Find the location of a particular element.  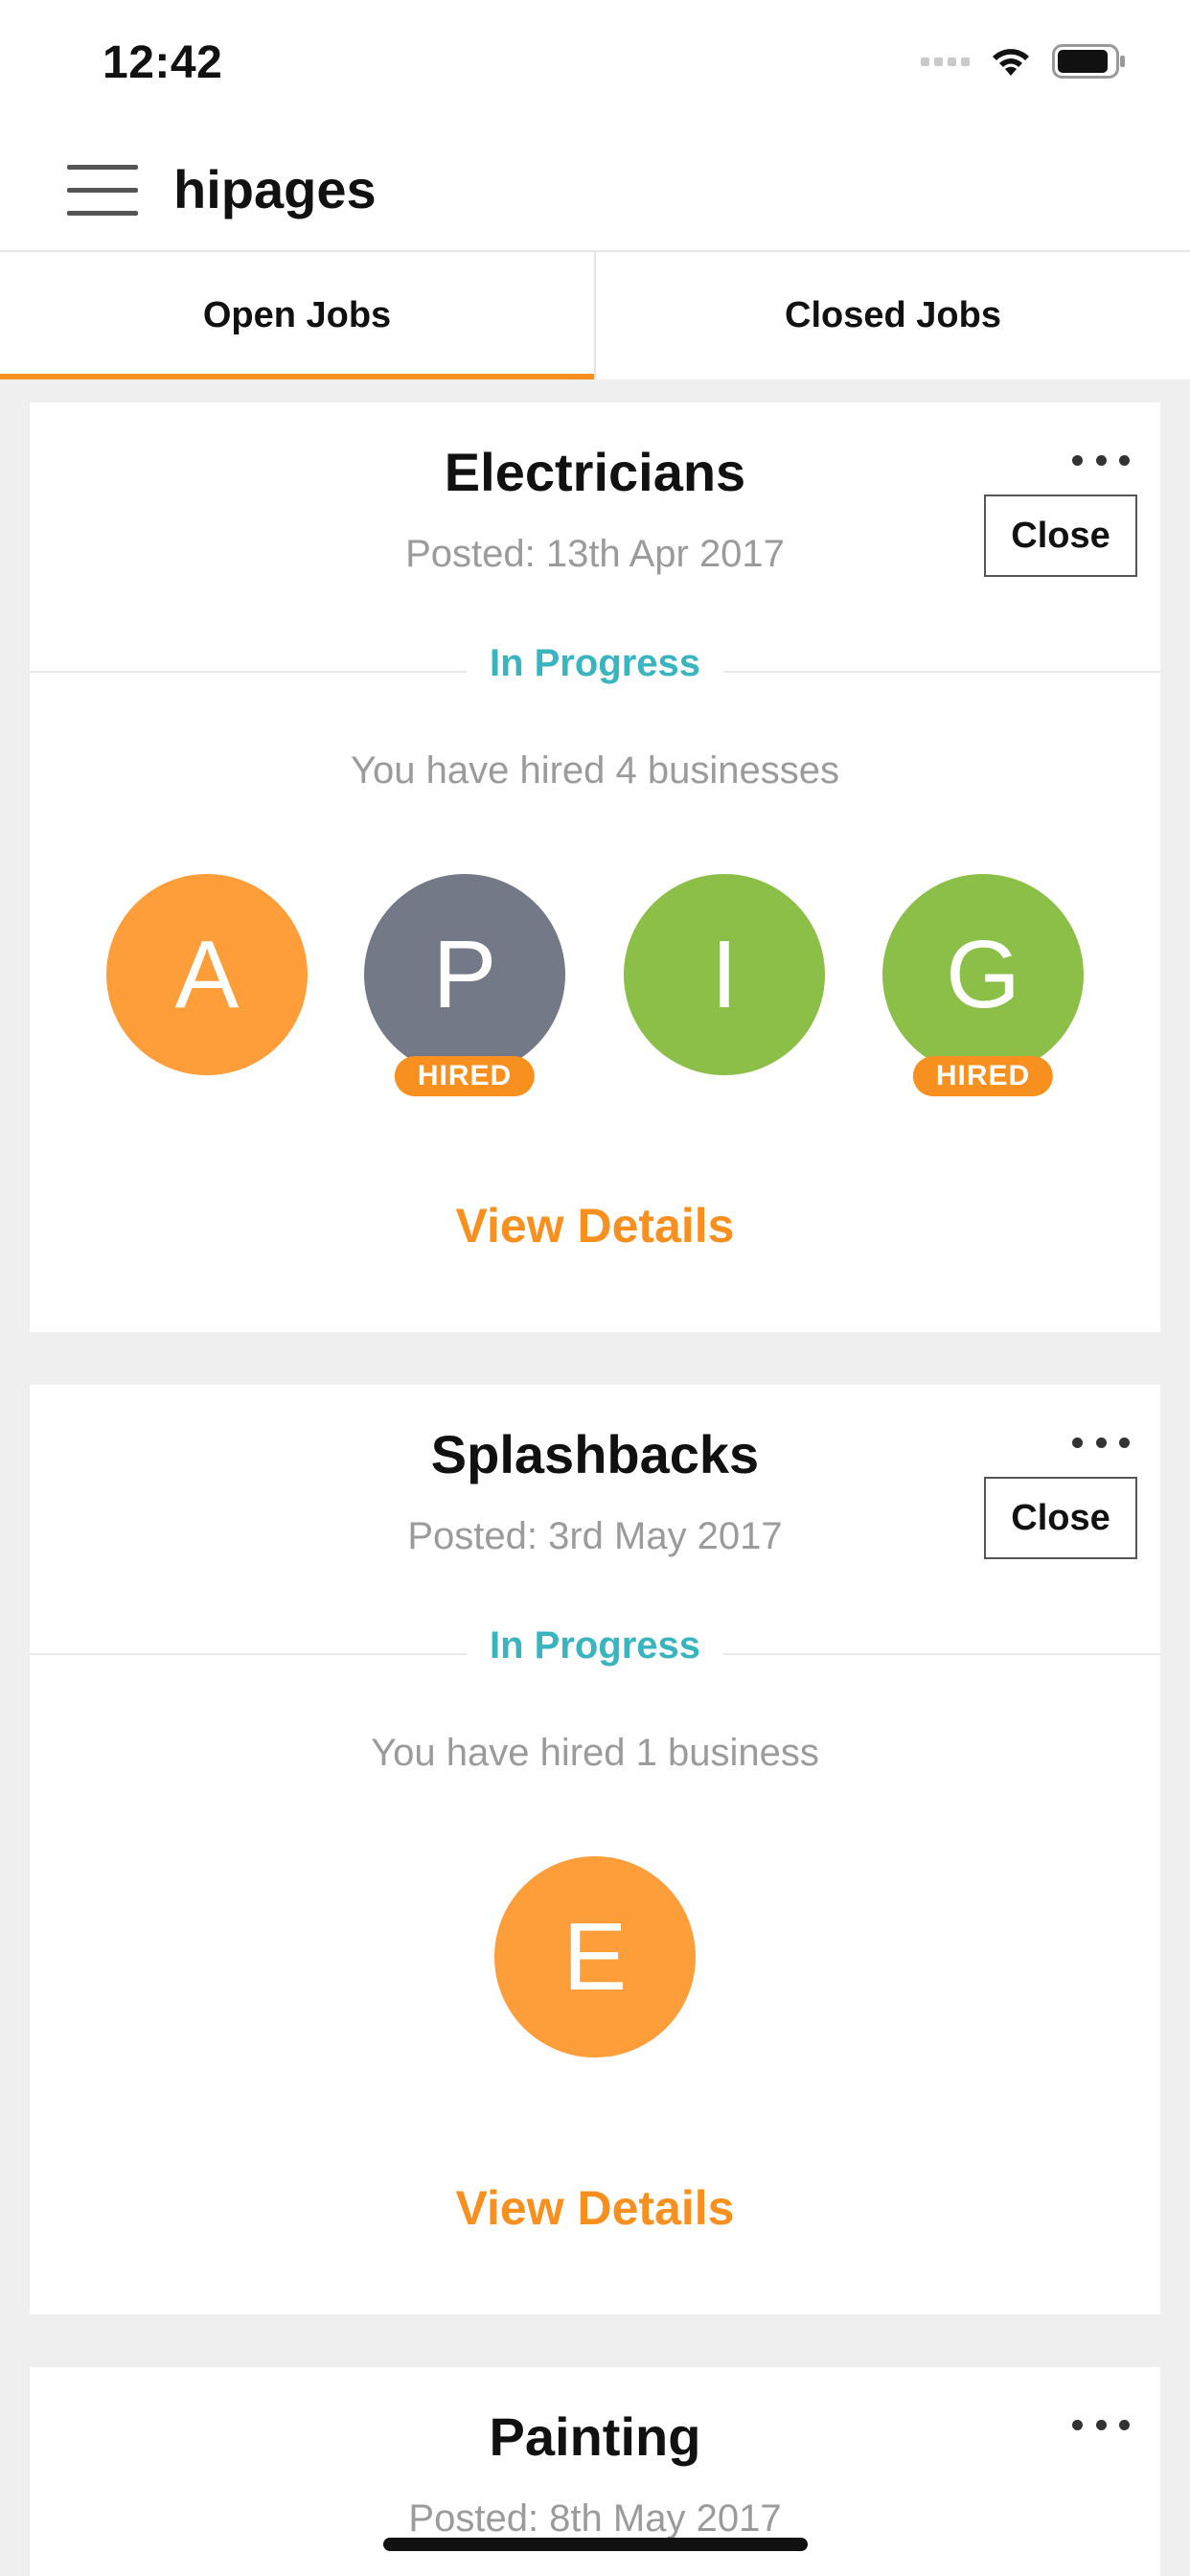

avatar-letter: G is located at coordinates (983, 974).